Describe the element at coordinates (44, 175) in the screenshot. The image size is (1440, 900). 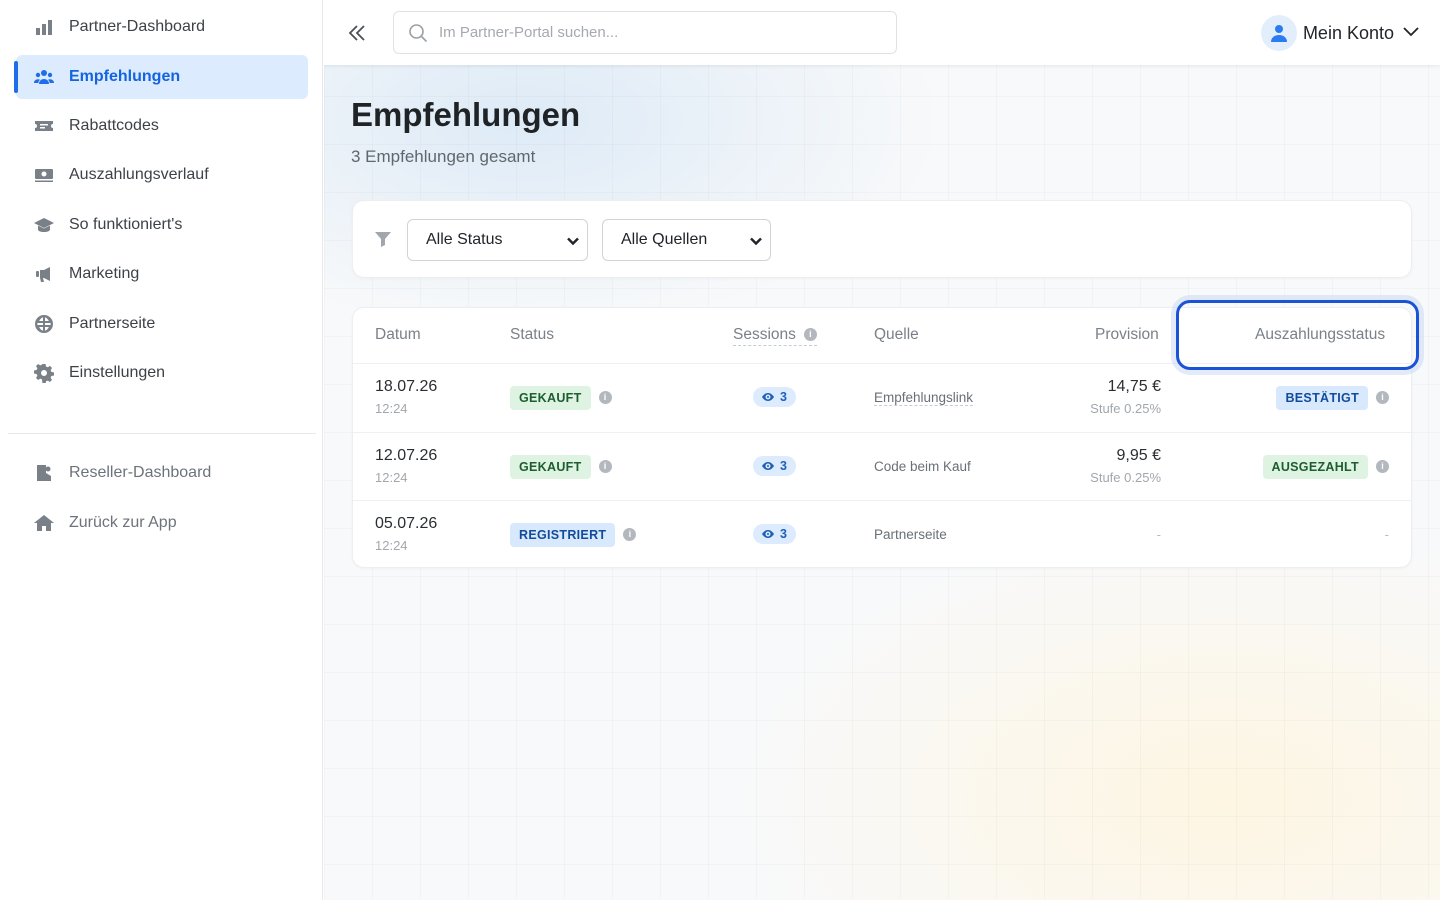
I see `money-bill-icon` at that location.